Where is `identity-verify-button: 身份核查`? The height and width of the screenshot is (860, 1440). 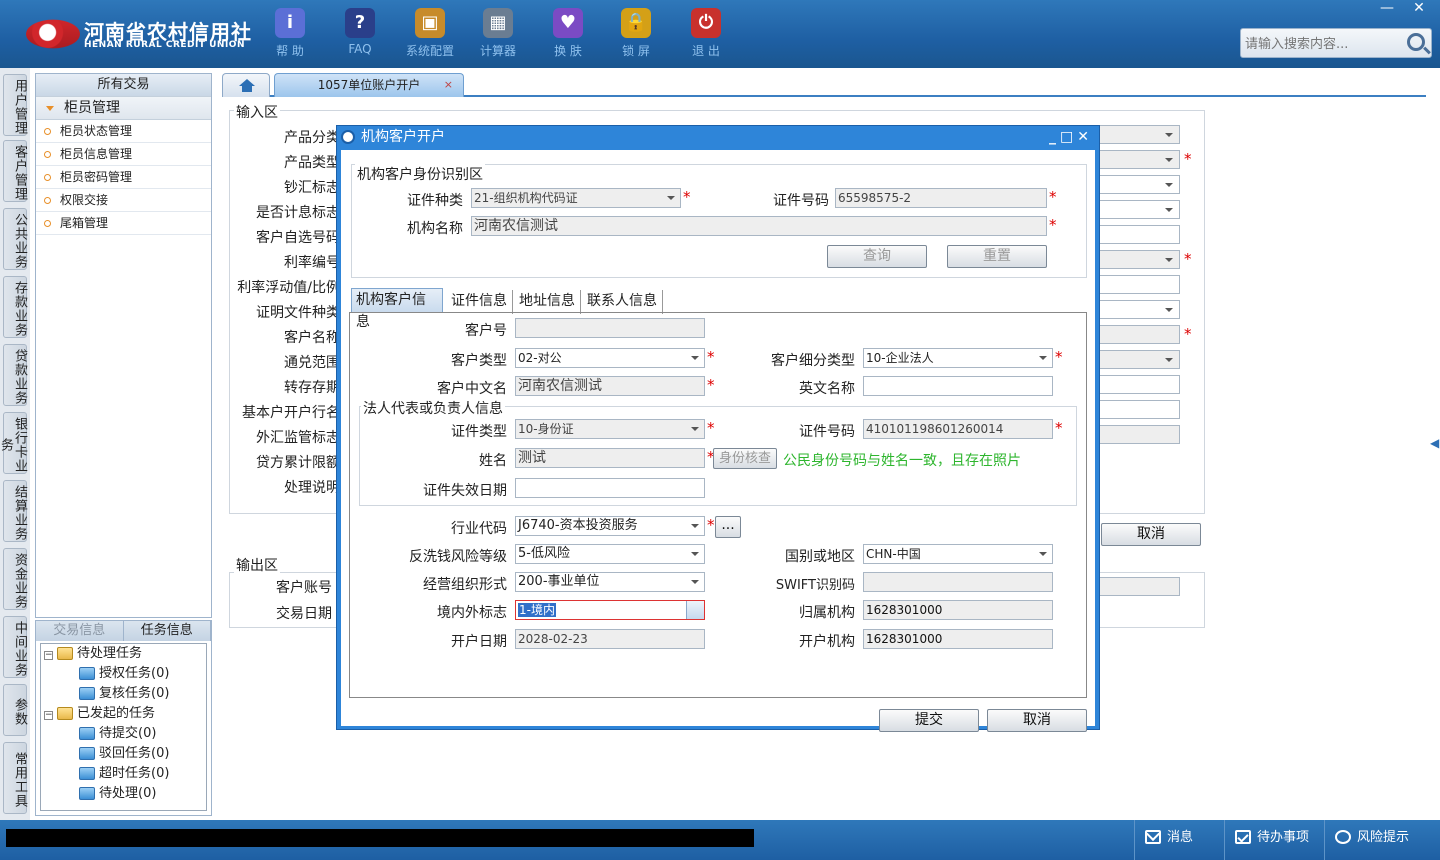
identity-verify-button: 身份核查 is located at coordinates (745, 458).